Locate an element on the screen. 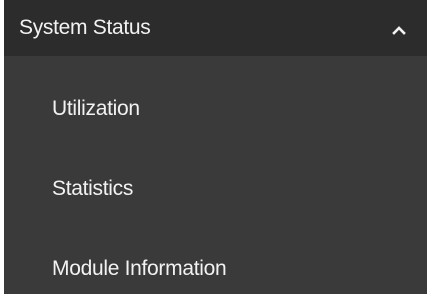 The height and width of the screenshot is (296, 427). menu-item-label: Utilization is located at coordinates (96, 108).